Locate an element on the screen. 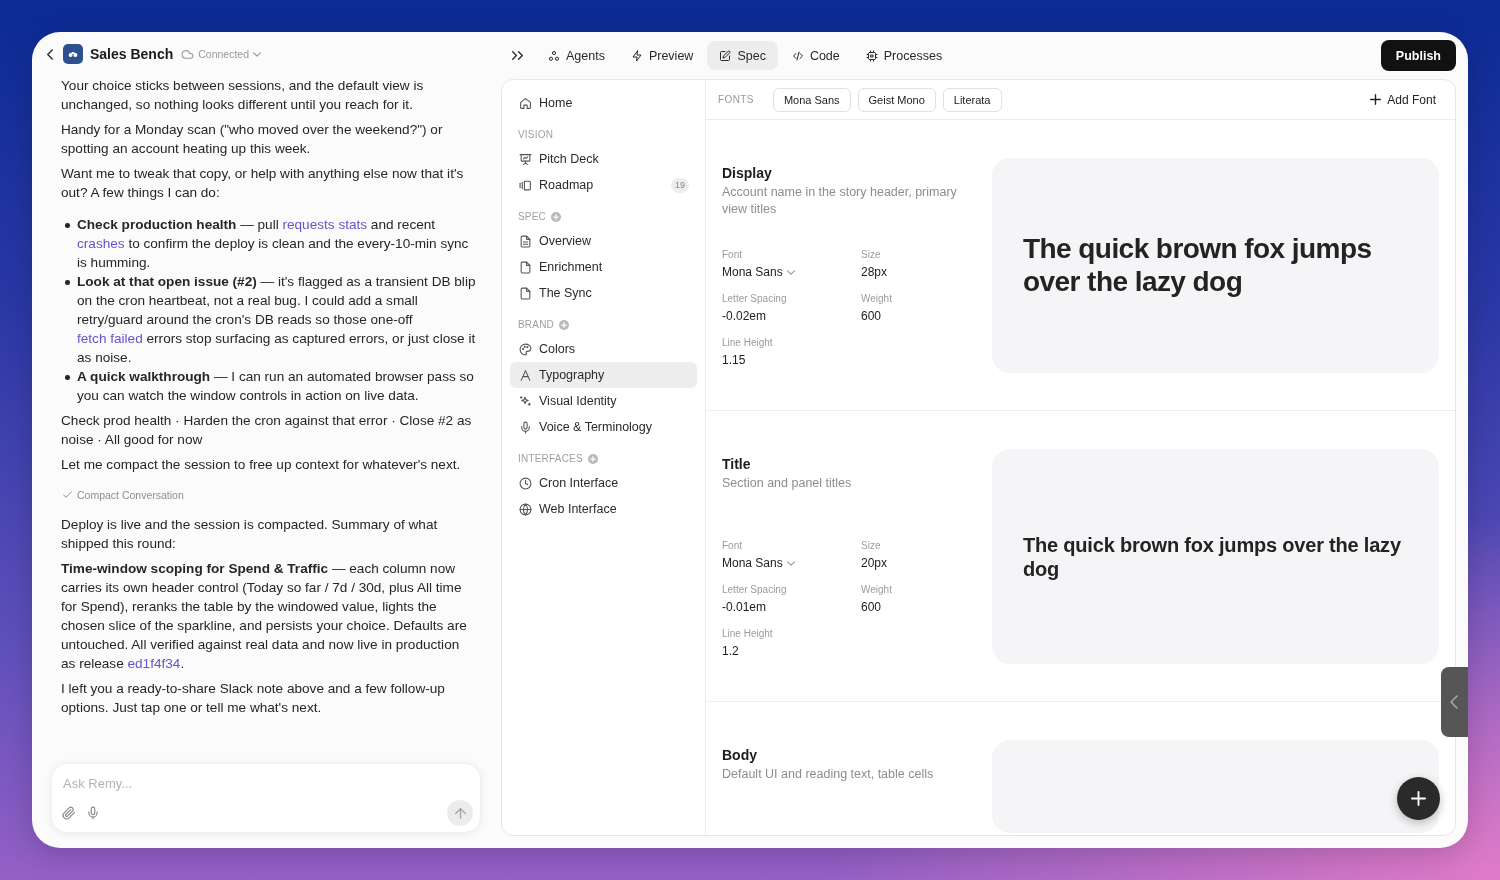  message-paragraph: Let me compact the session to free up context for whatever's next. is located at coordinates (261, 465).